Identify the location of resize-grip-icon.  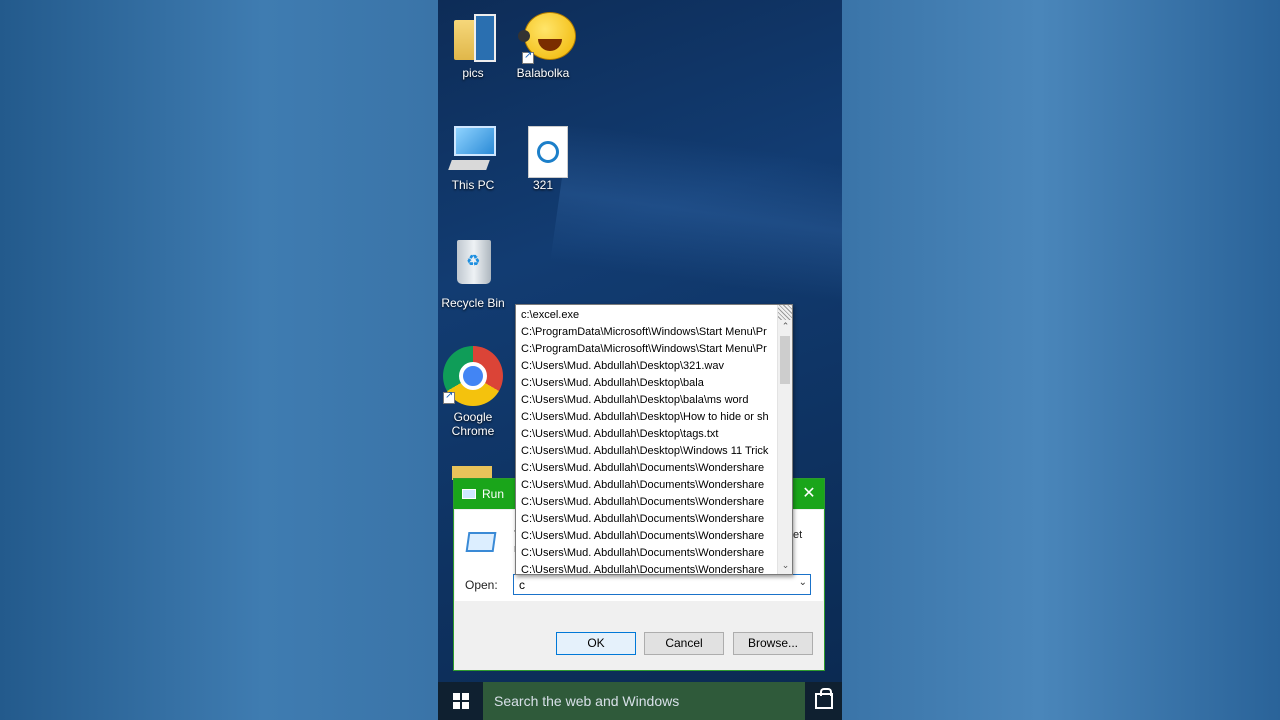
(785, 312).